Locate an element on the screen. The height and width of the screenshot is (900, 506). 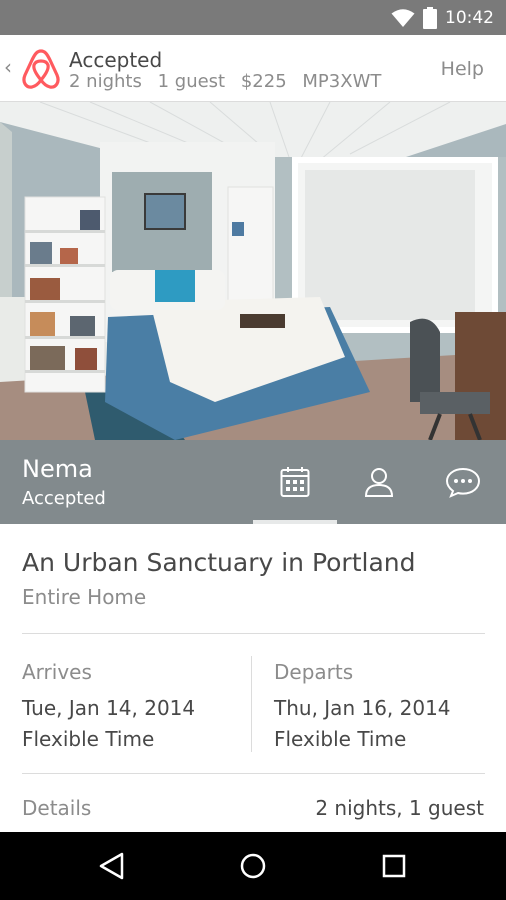
details-value: 2 nights, 1 guest is located at coordinates (399, 808).